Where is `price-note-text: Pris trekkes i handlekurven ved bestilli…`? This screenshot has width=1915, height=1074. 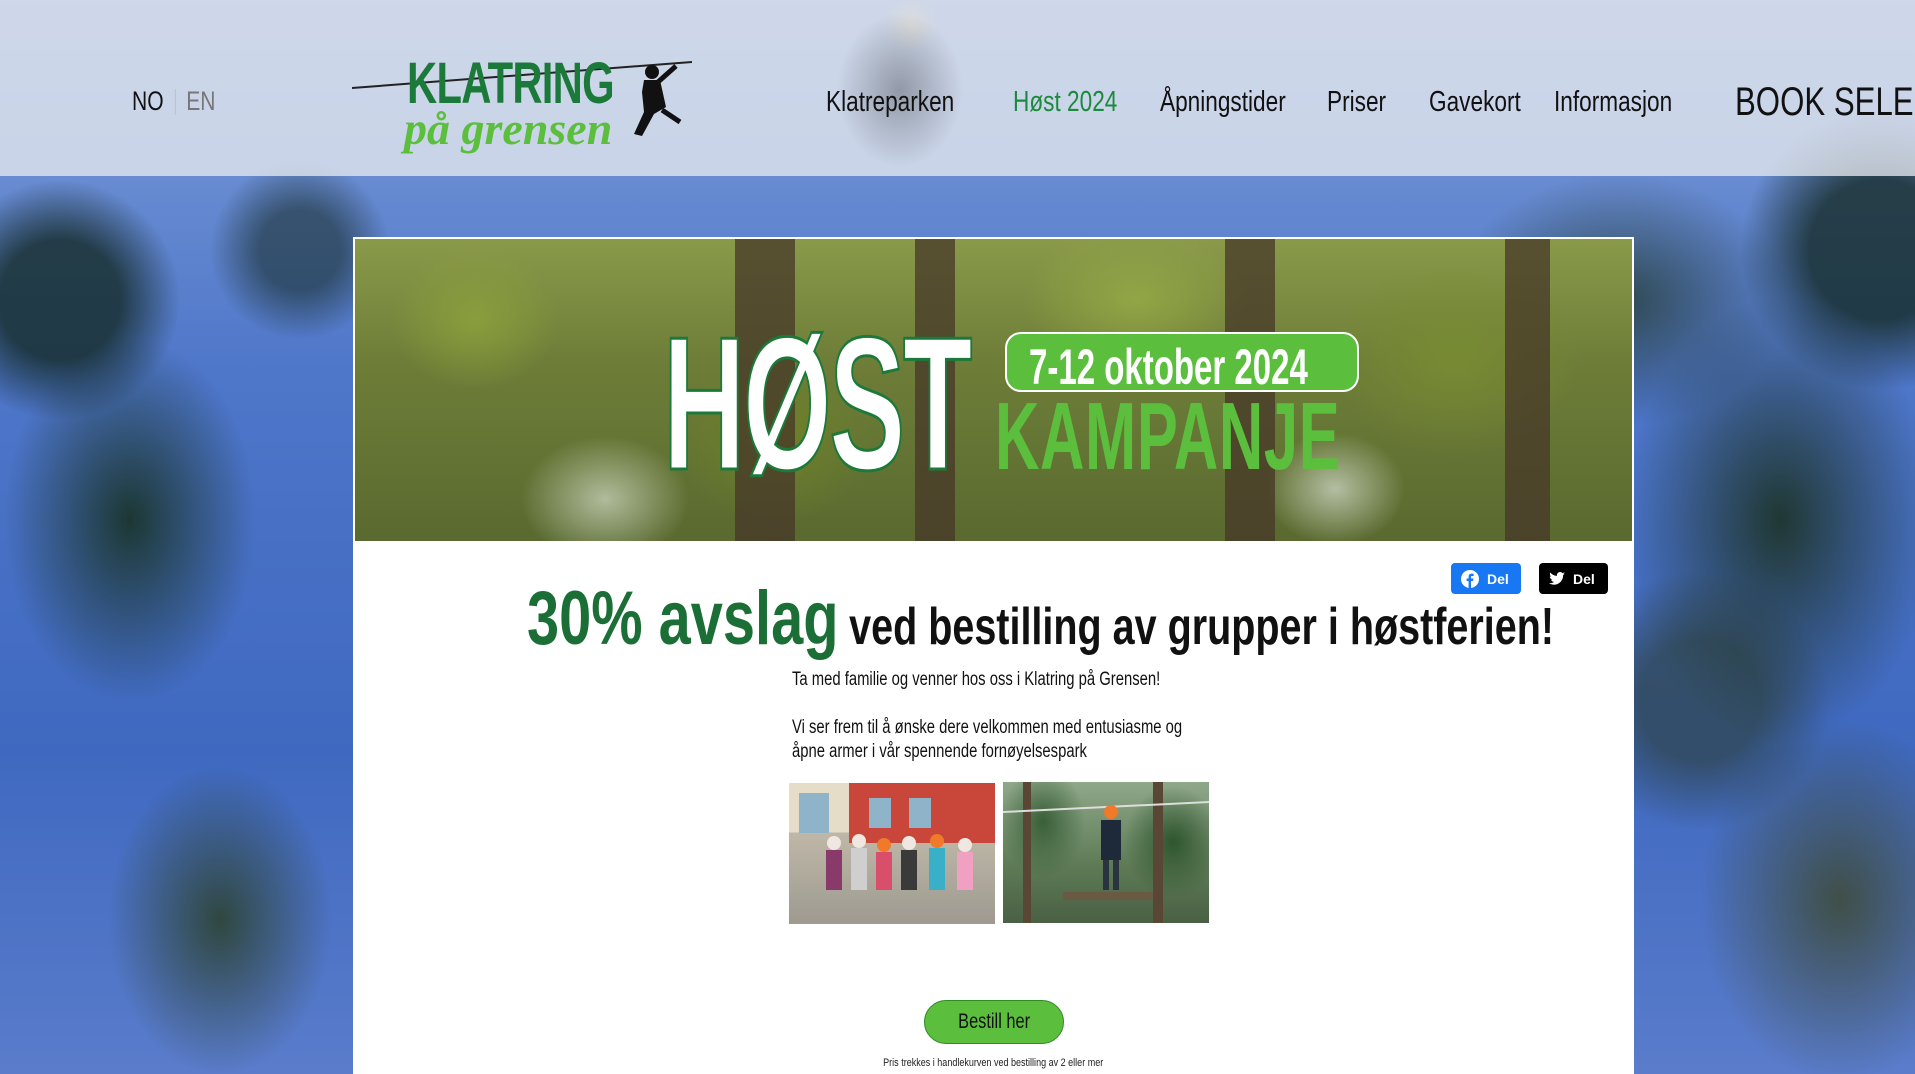
price-note-text: Pris trekkes i handlekurven ved bestilli… is located at coordinates (993, 1063).